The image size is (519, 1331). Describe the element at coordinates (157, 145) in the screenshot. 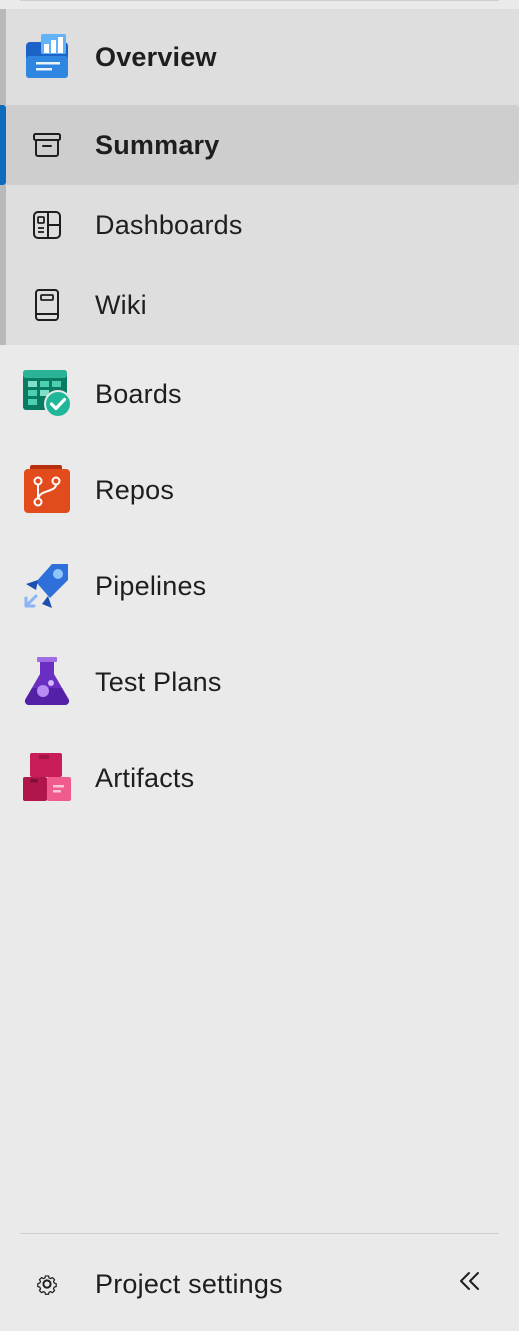

I see `nav-item-summary-label: Summary` at that location.